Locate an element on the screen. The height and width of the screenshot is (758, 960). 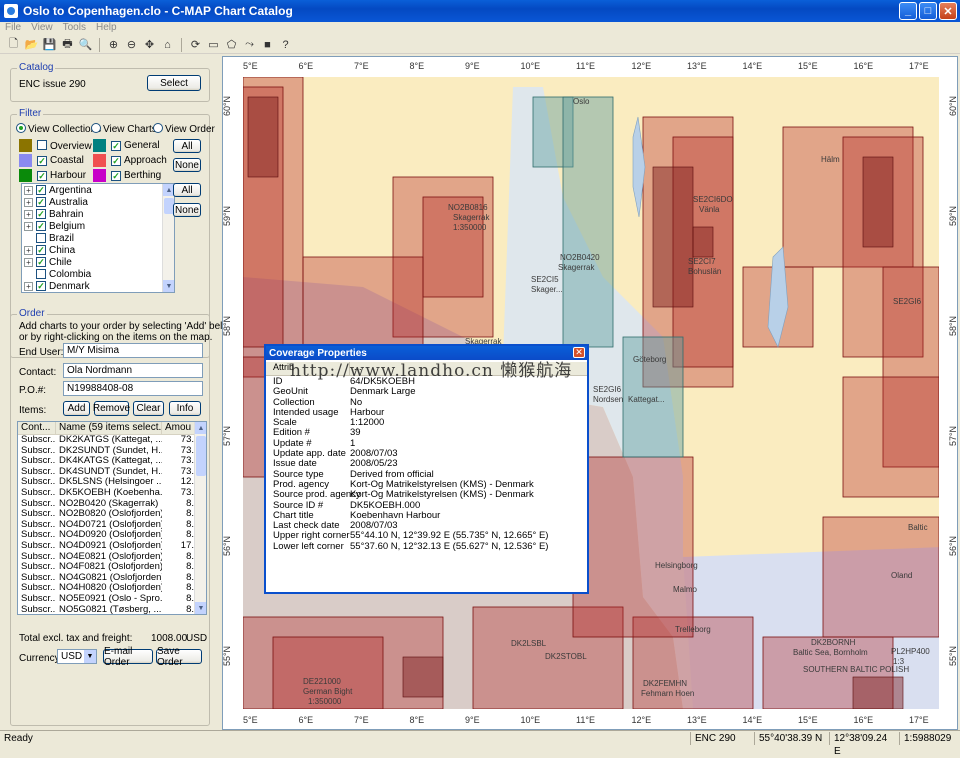
table-row: Subscr... NO2B0420 (Skagerrak) 8. is located at coordinates (112, 504).